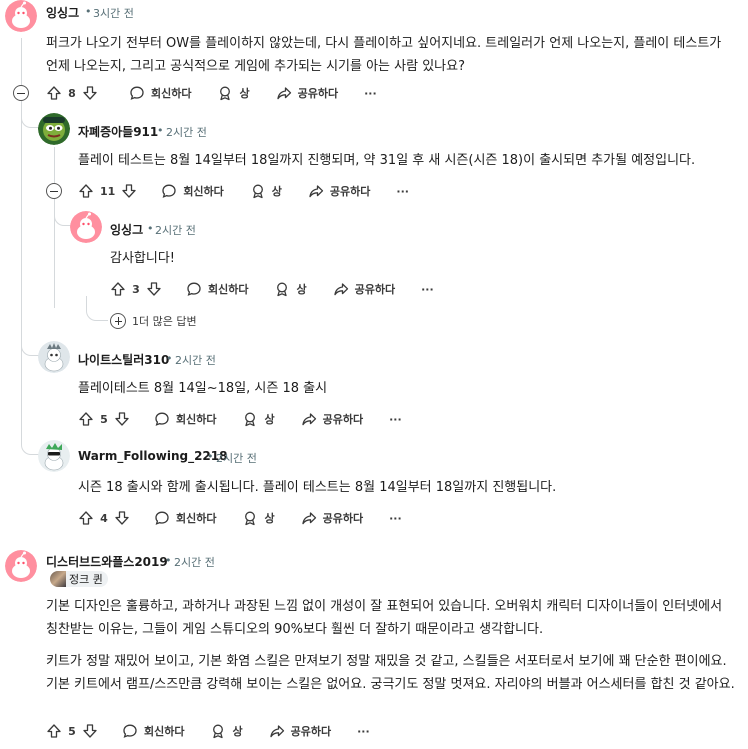  I want to click on vote-count: 4, so click(104, 518).